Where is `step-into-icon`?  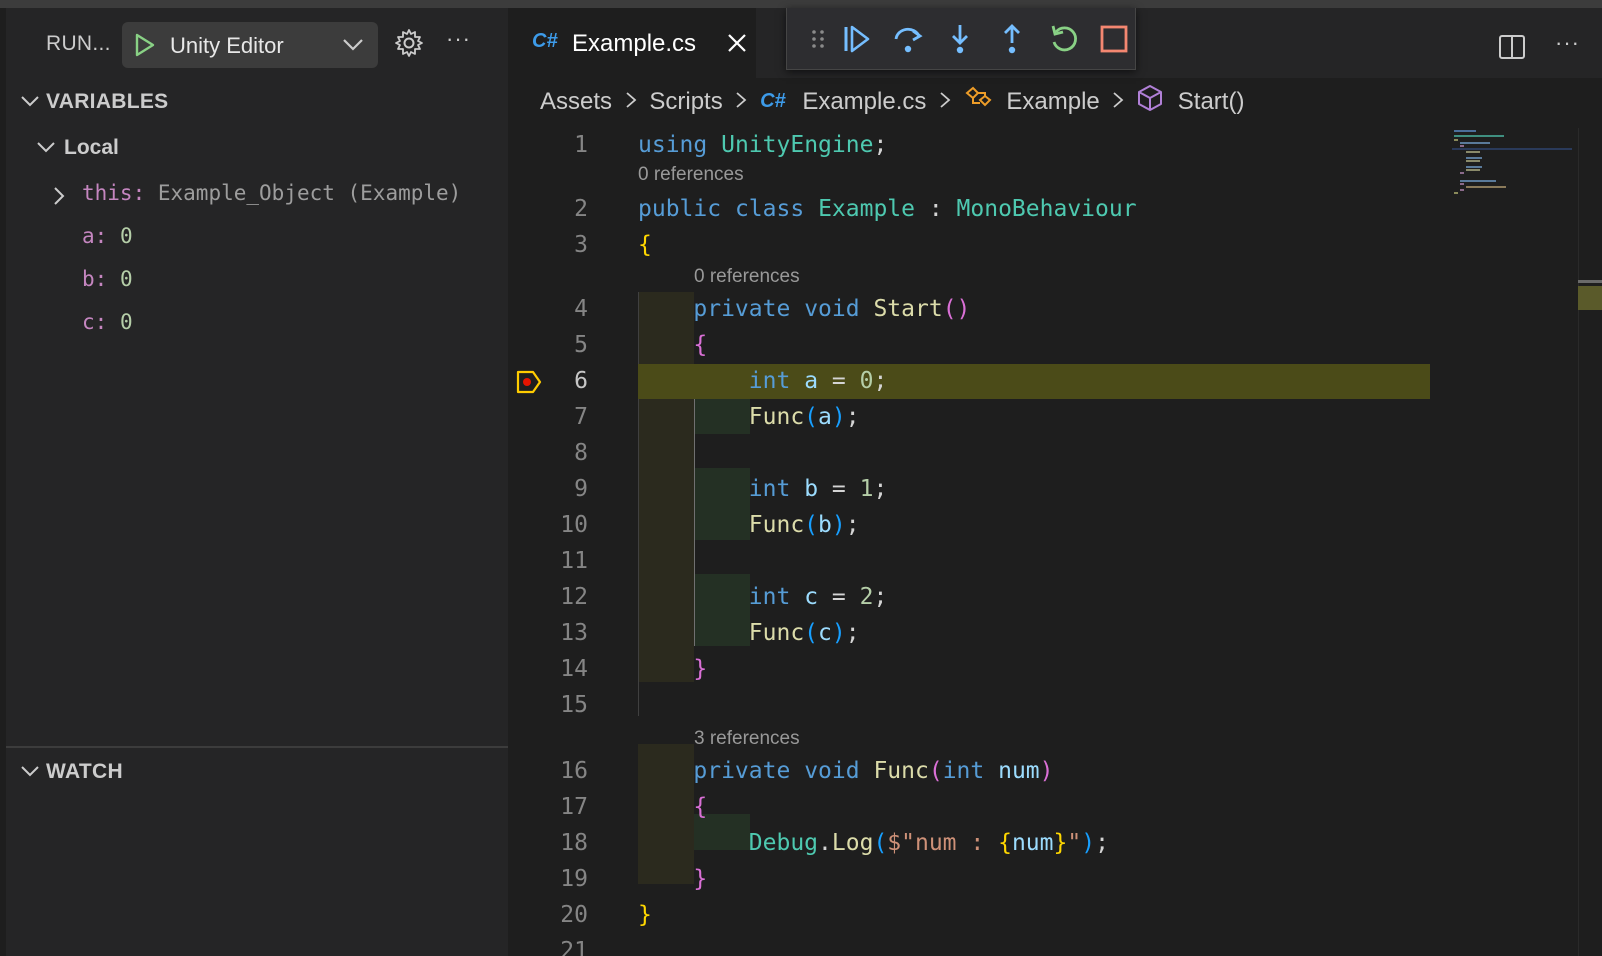 step-into-icon is located at coordinates (960, 39).